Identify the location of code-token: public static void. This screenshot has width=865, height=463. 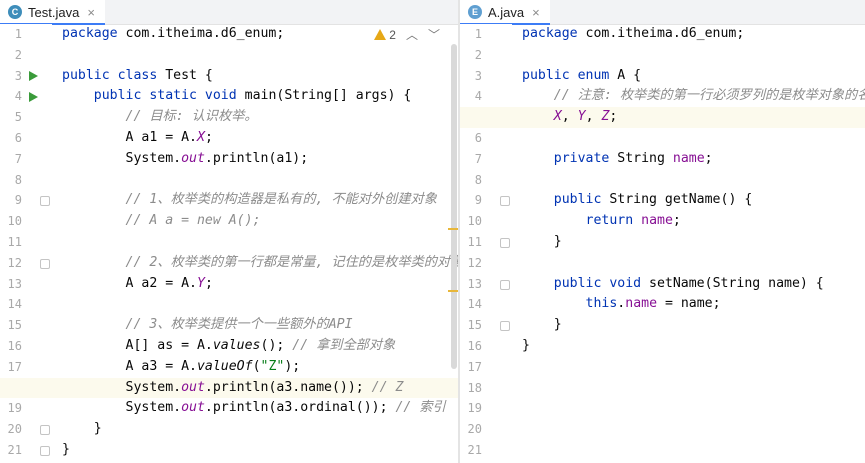
(165, 96).